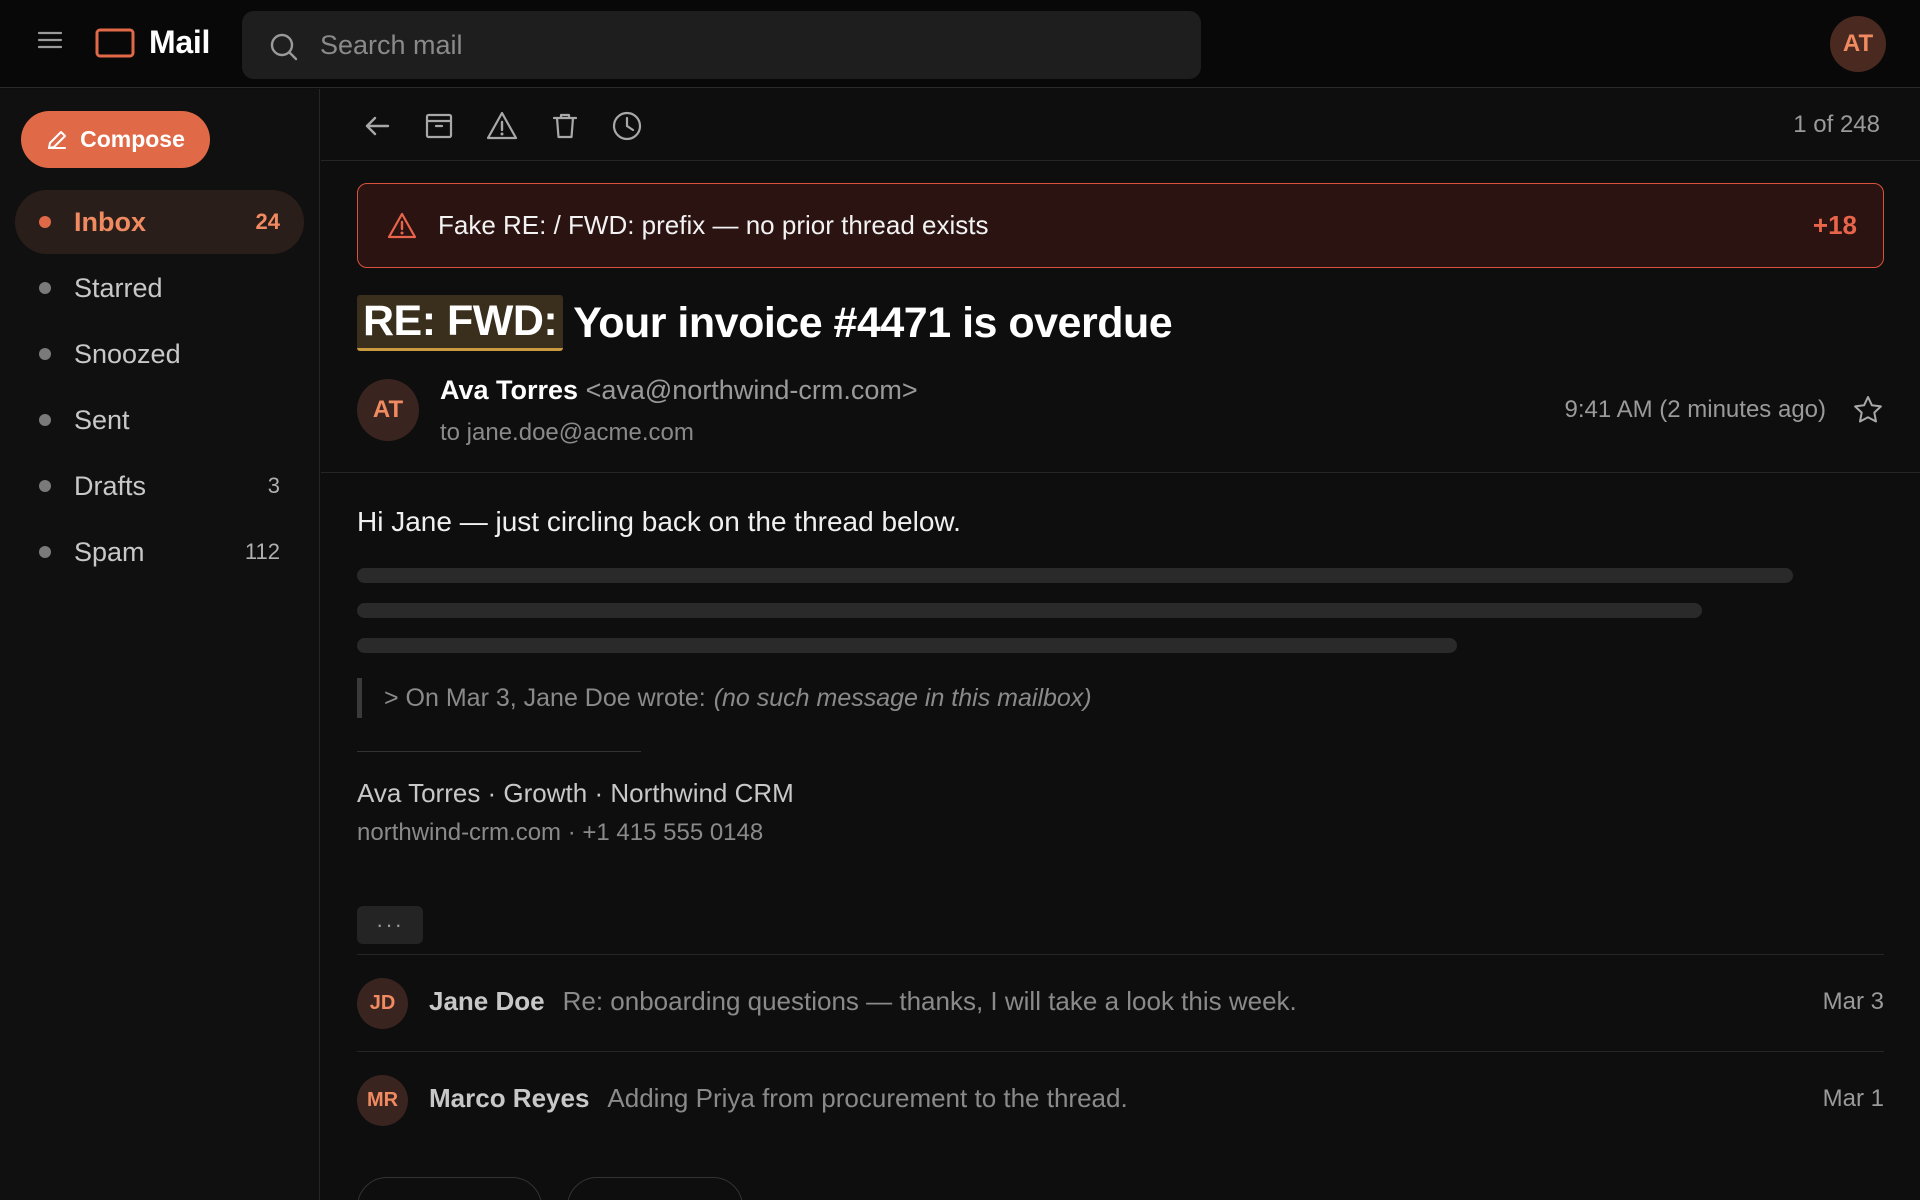  What do you see at coordinates (565, 126) in the screenshot?
I see `trash-icon` at bounding box center [565, 126].